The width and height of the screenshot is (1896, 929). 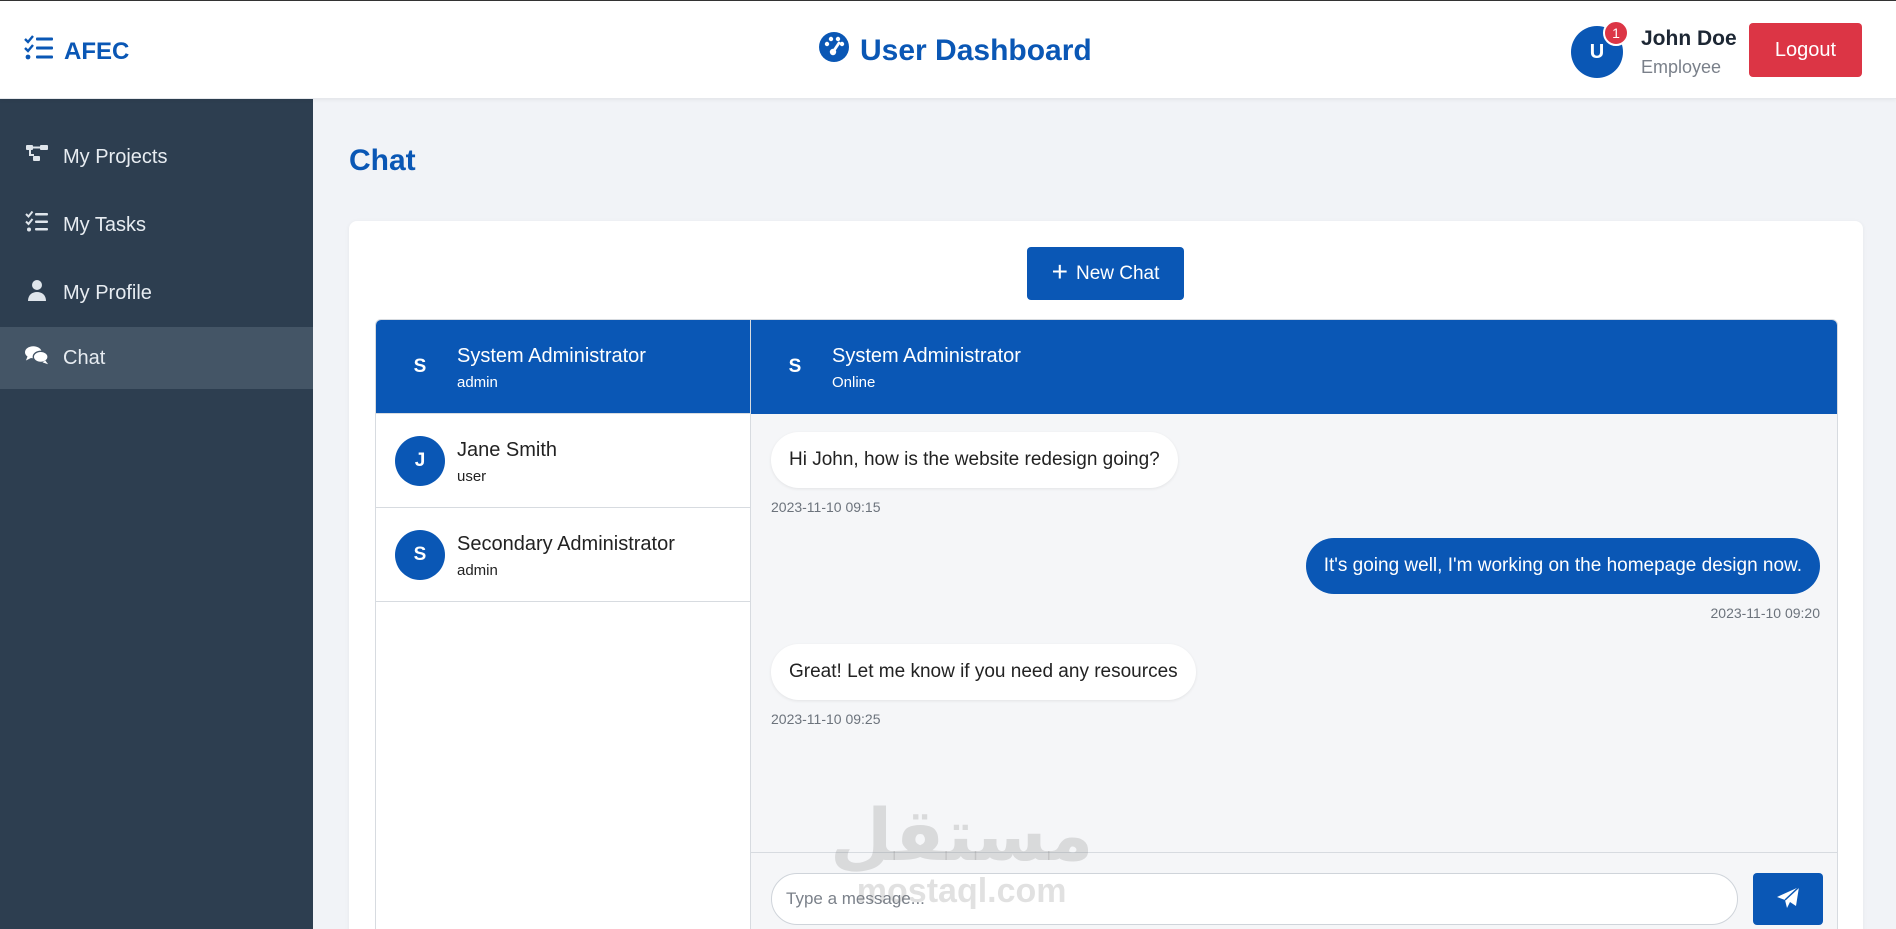 I want to click on send-button, so click(x=1788, y=899).